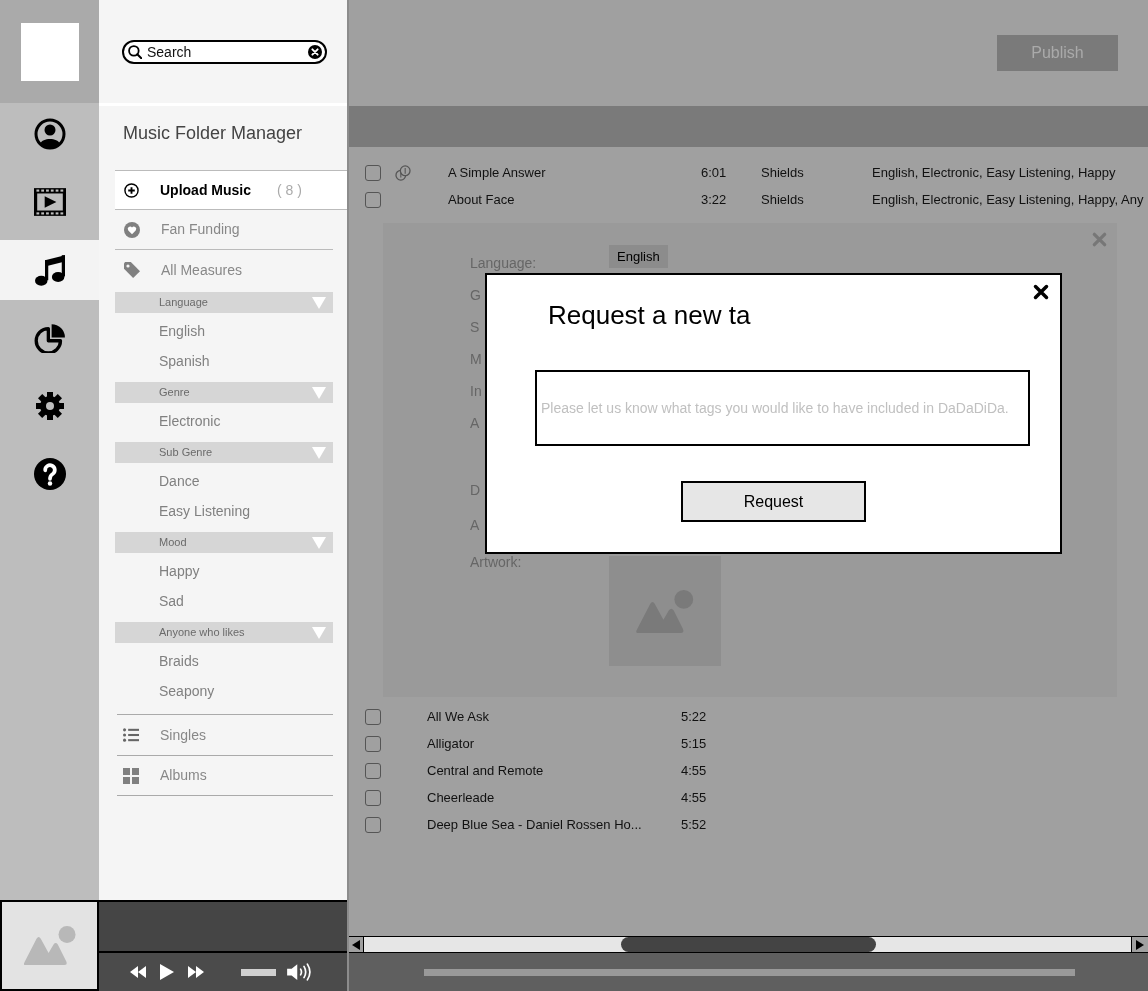 This screenshot has height=991, width=1148. What do you see at coordinates (132, 270) in the screenshot?
I see `tag-icon` at bounding box center [132, 270].